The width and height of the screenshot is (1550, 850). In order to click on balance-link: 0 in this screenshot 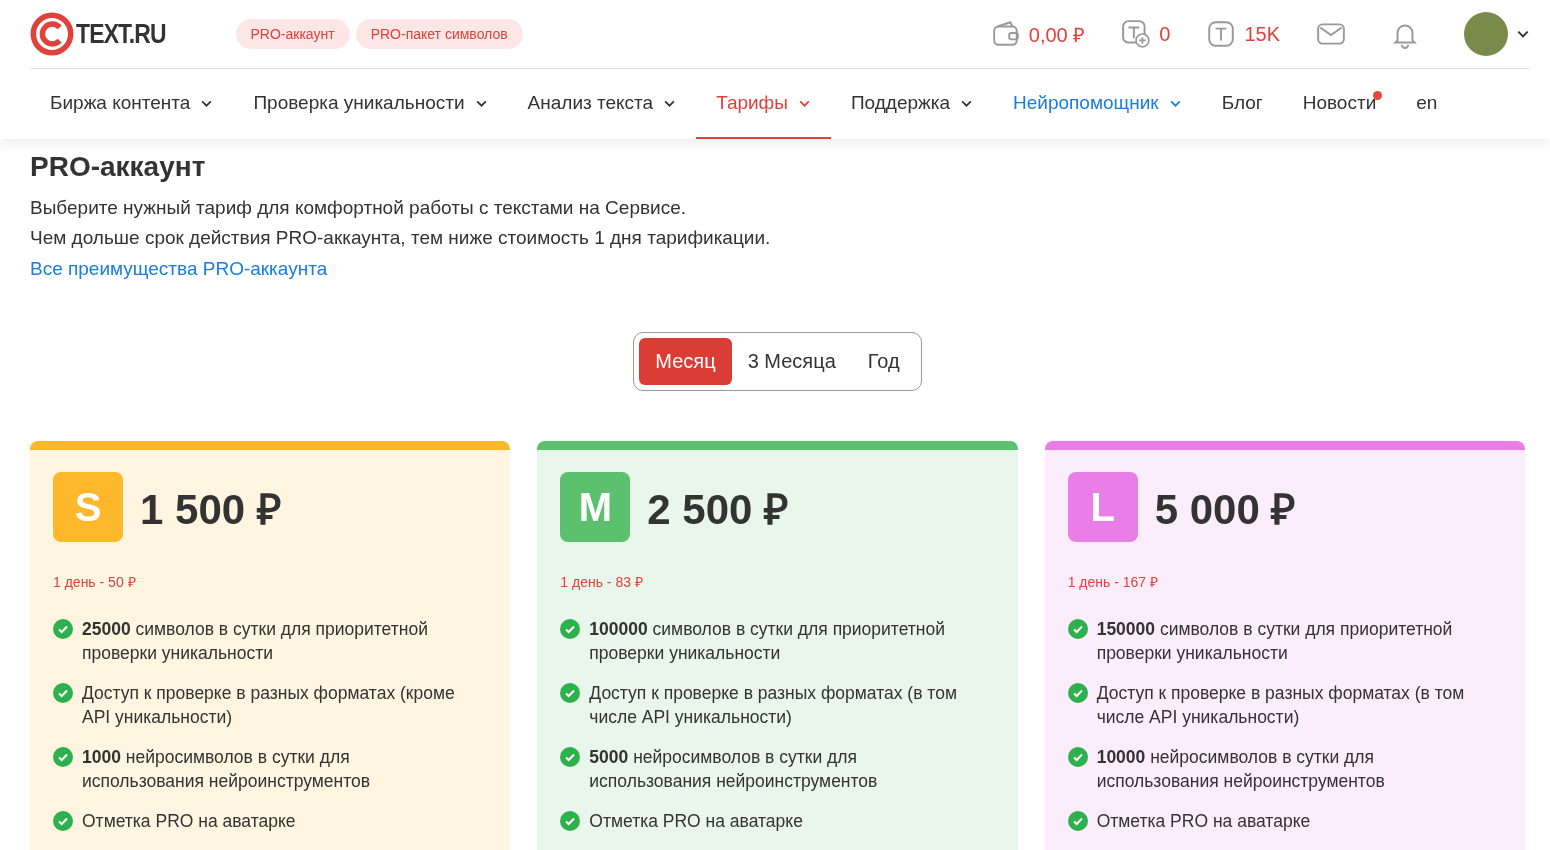, I will do `click(1146, 34)`.